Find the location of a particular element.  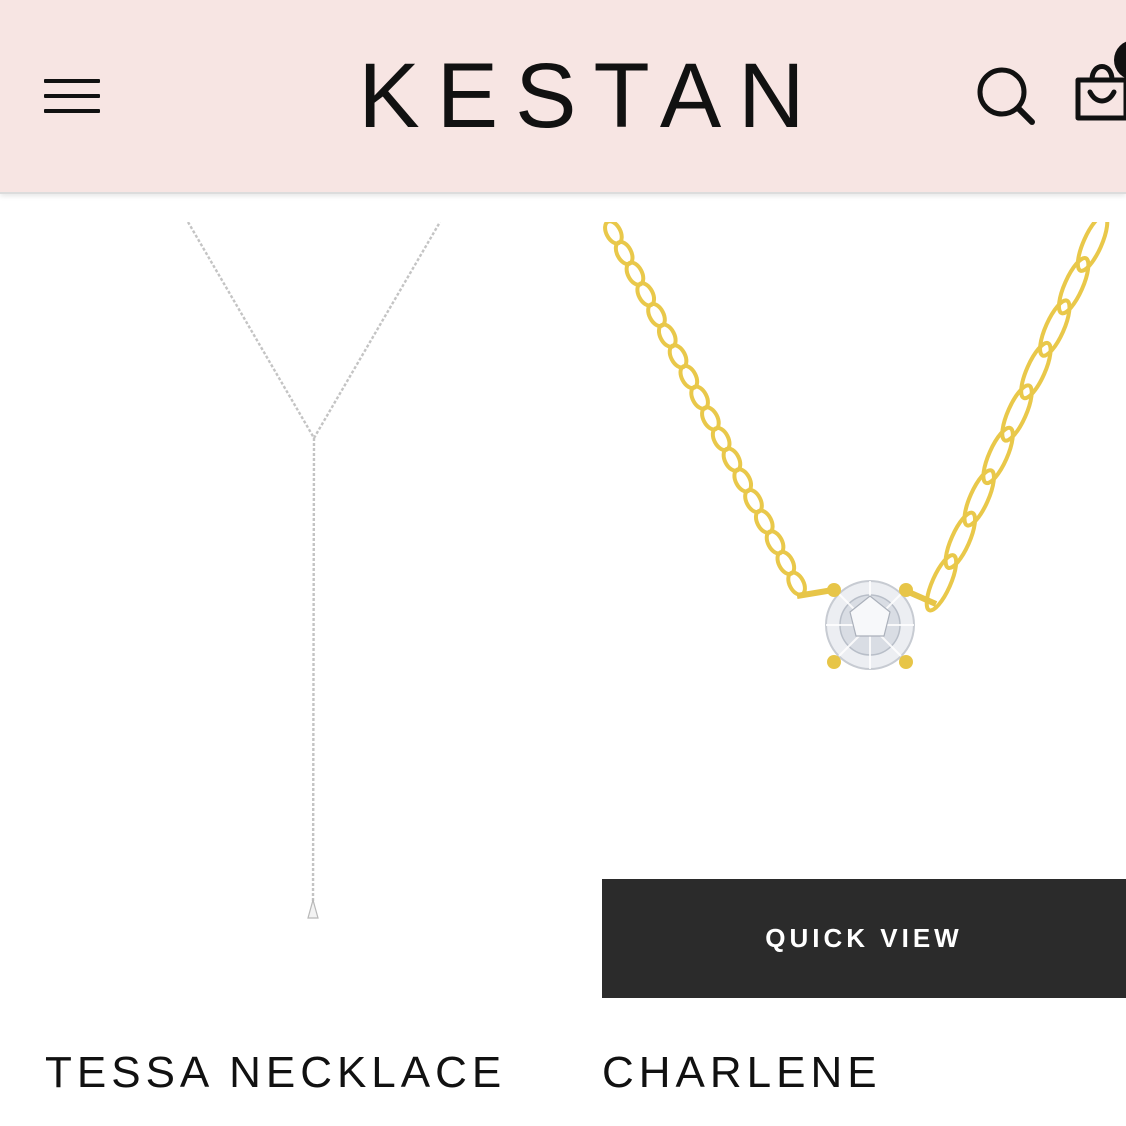

search-icon is located at coordinates (1006, 96).